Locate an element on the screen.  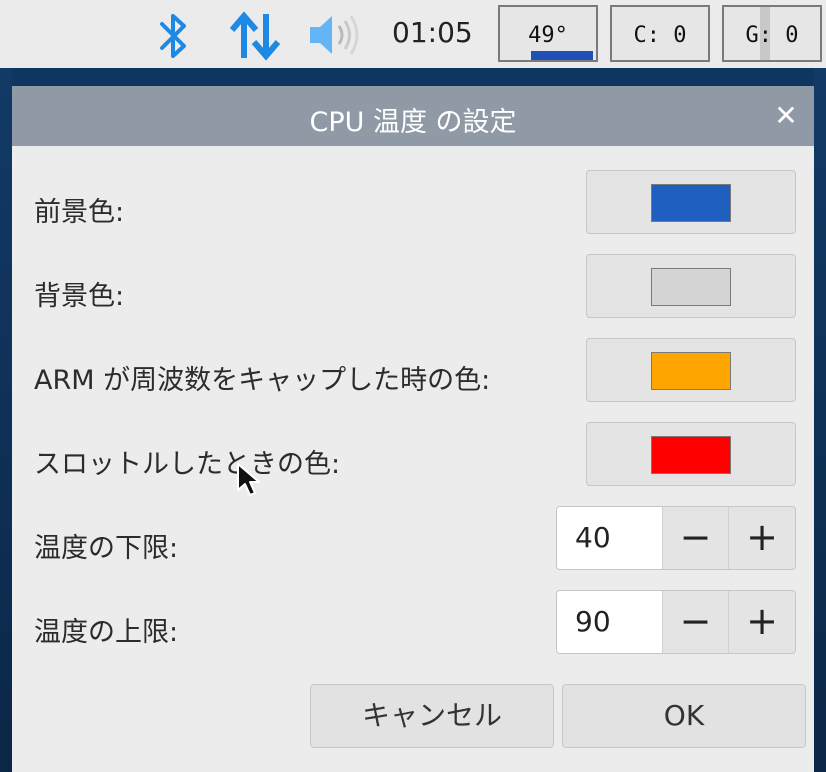
upper-temp-label: 温度の上限: is located at coordinates (106, 632).